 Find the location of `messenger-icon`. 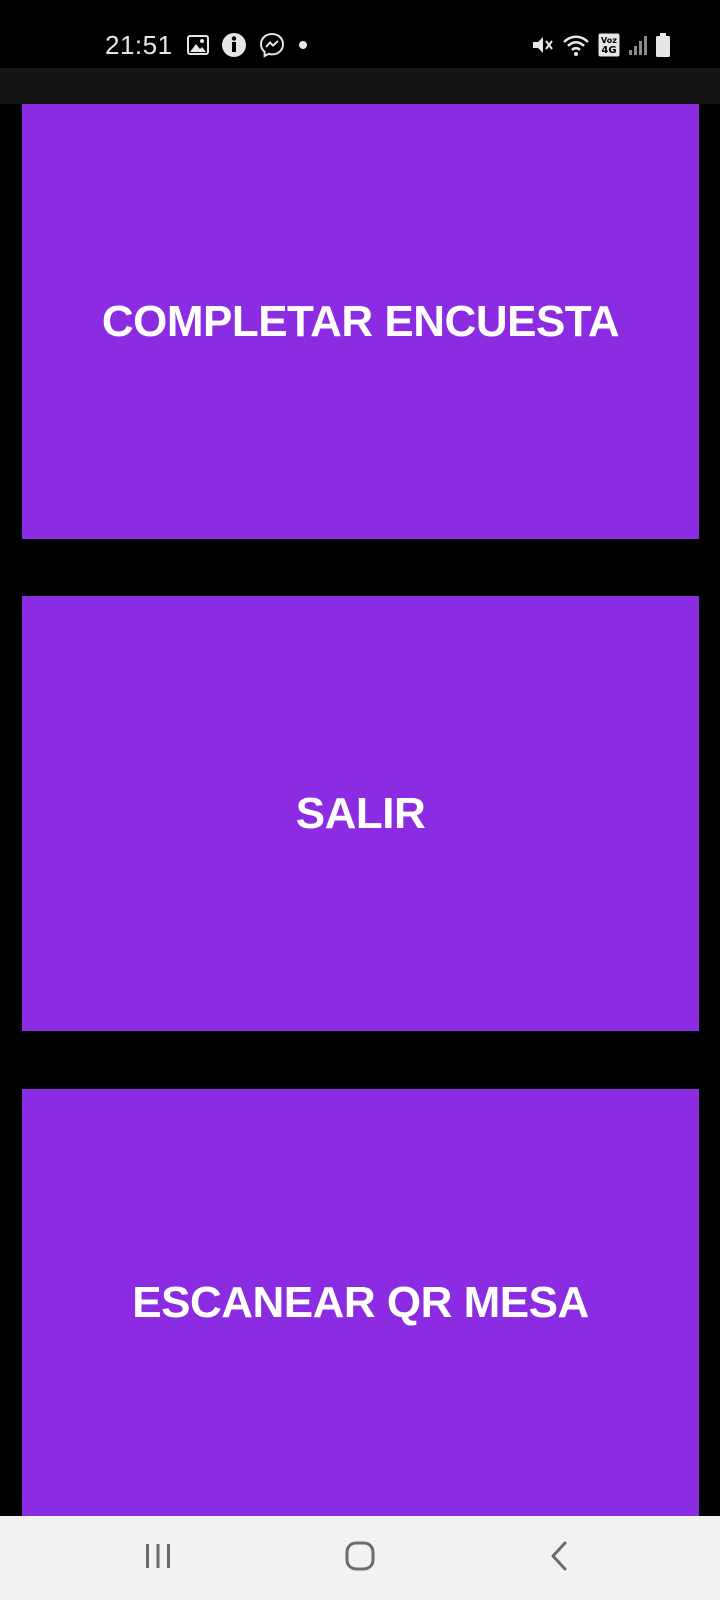

messenger-icon is located at coordinates (272, 45).